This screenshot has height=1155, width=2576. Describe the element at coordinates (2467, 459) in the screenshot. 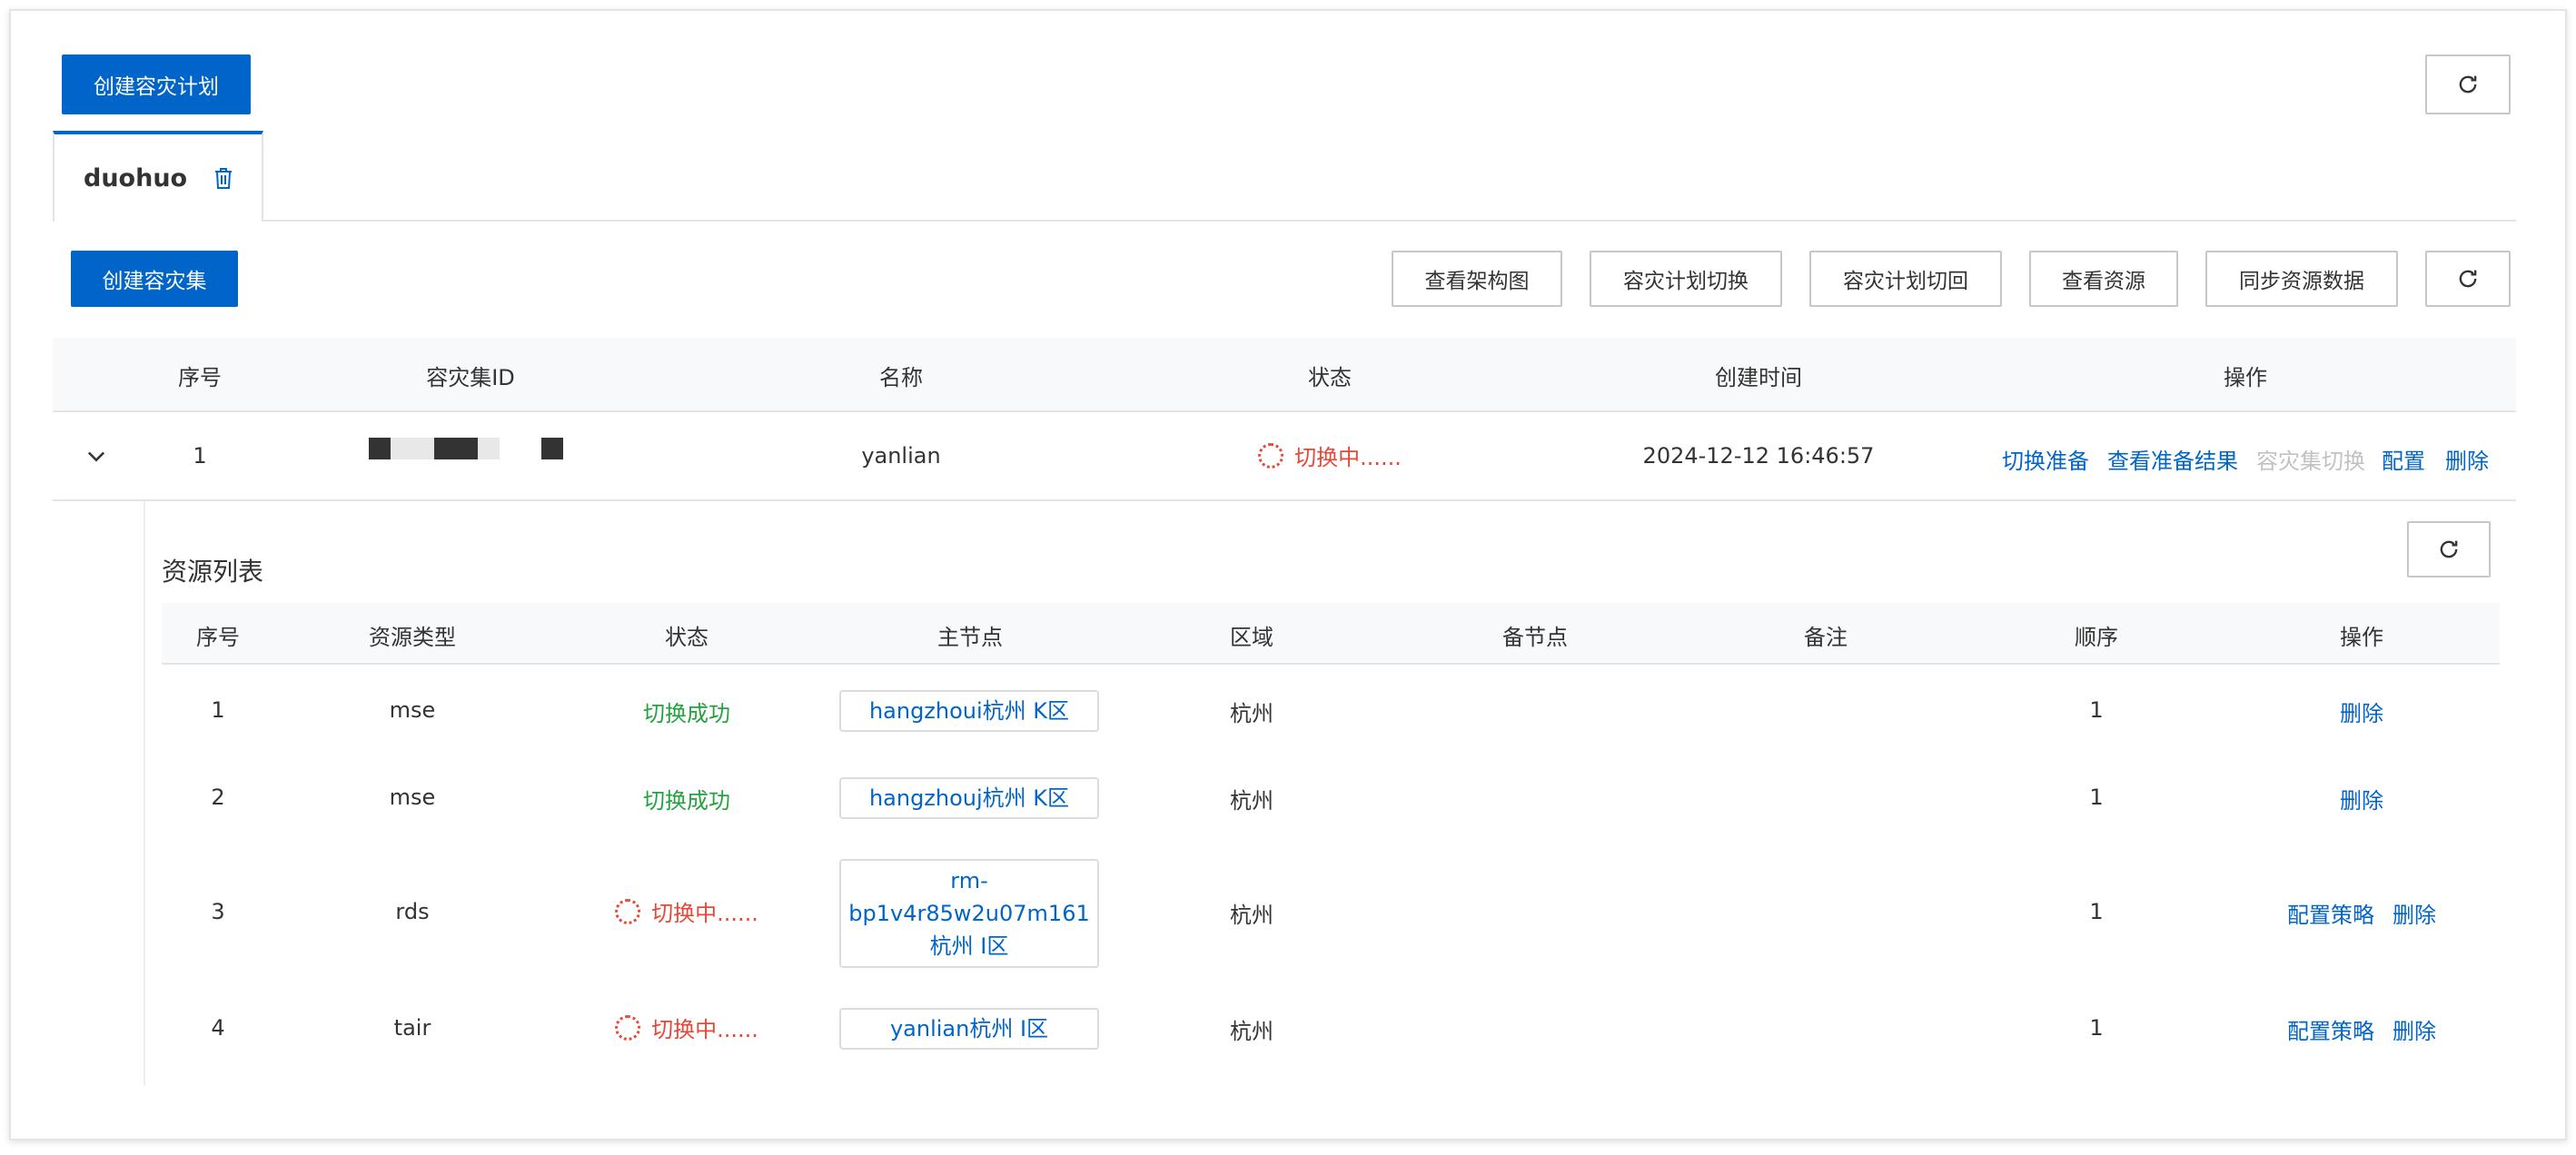

I see `delete-set-link: 删除` at that location.